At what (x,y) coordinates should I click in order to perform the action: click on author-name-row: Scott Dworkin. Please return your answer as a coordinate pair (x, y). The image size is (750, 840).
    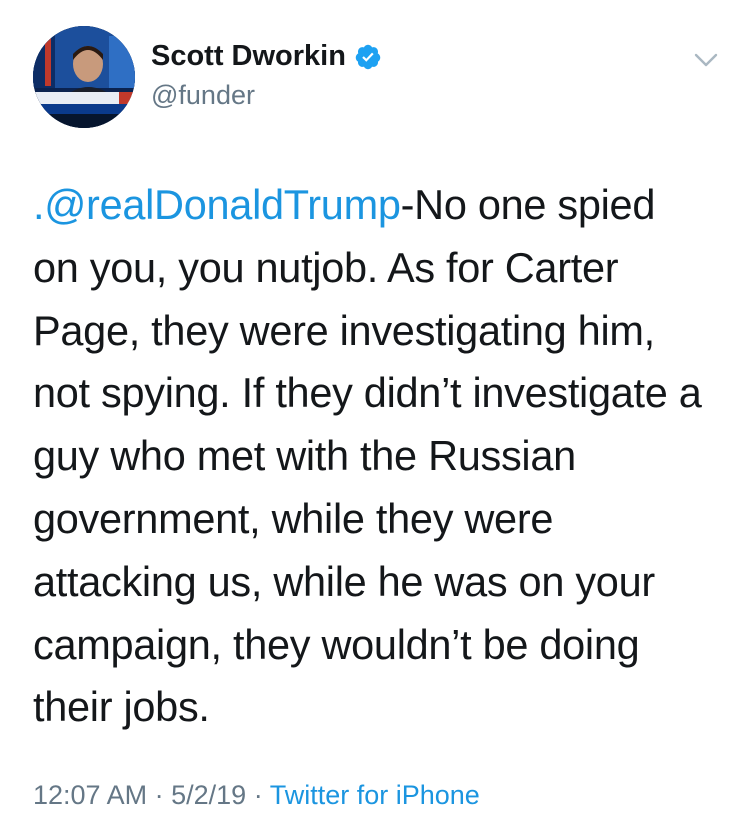
    Looking at the image, I should click on (266, 56).